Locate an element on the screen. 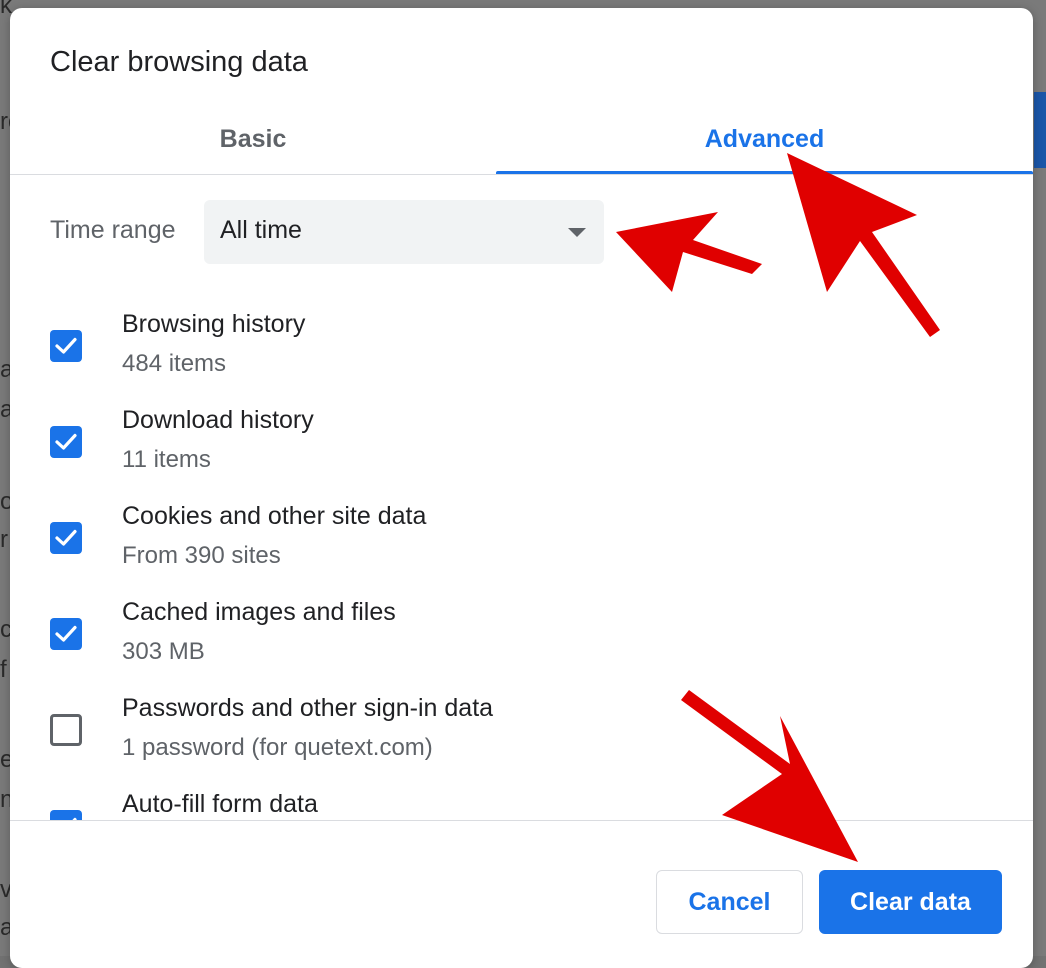 The width and height of the screenshot is (1046, 968). list-item-browsing-history: Browsing history 484 items is located at coordinates (521, 336).